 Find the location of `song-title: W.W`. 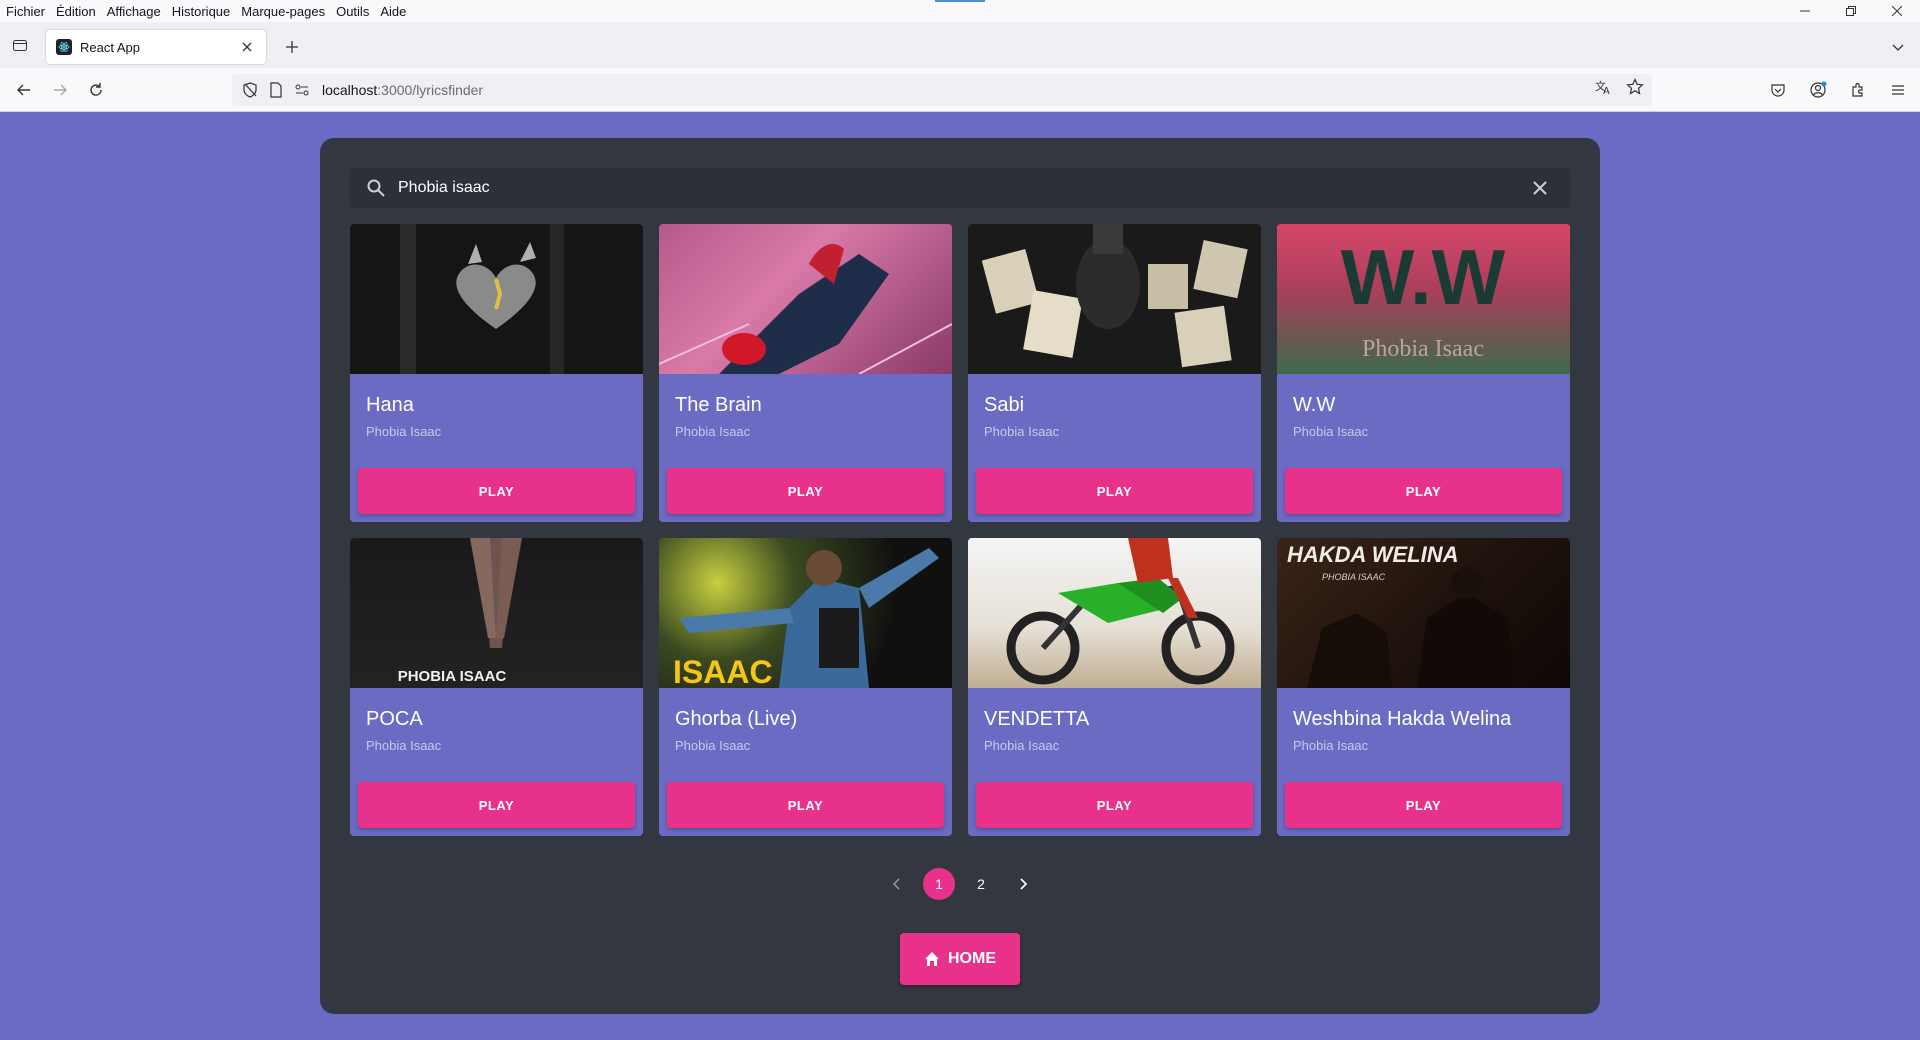

song-title: W.W is located at coordinates (1314, 405).